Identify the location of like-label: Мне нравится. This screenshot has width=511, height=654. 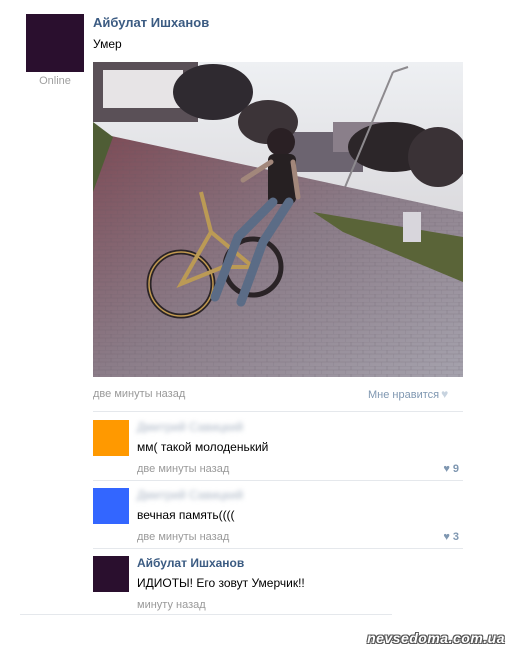
(404, 395).